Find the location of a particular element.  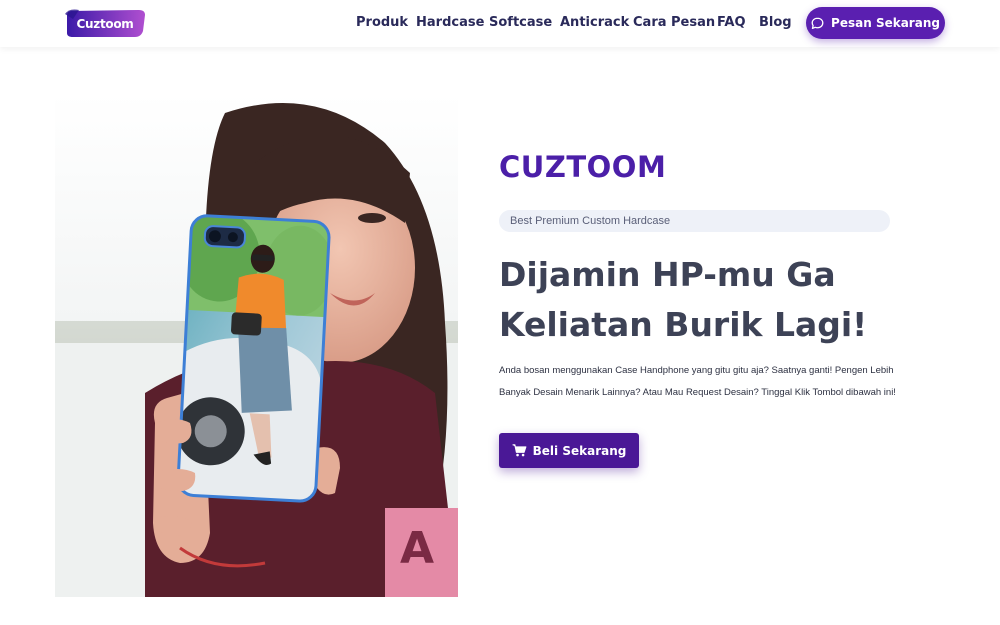

nav-item-faq: FAQ is located at coordinates (731, 22).